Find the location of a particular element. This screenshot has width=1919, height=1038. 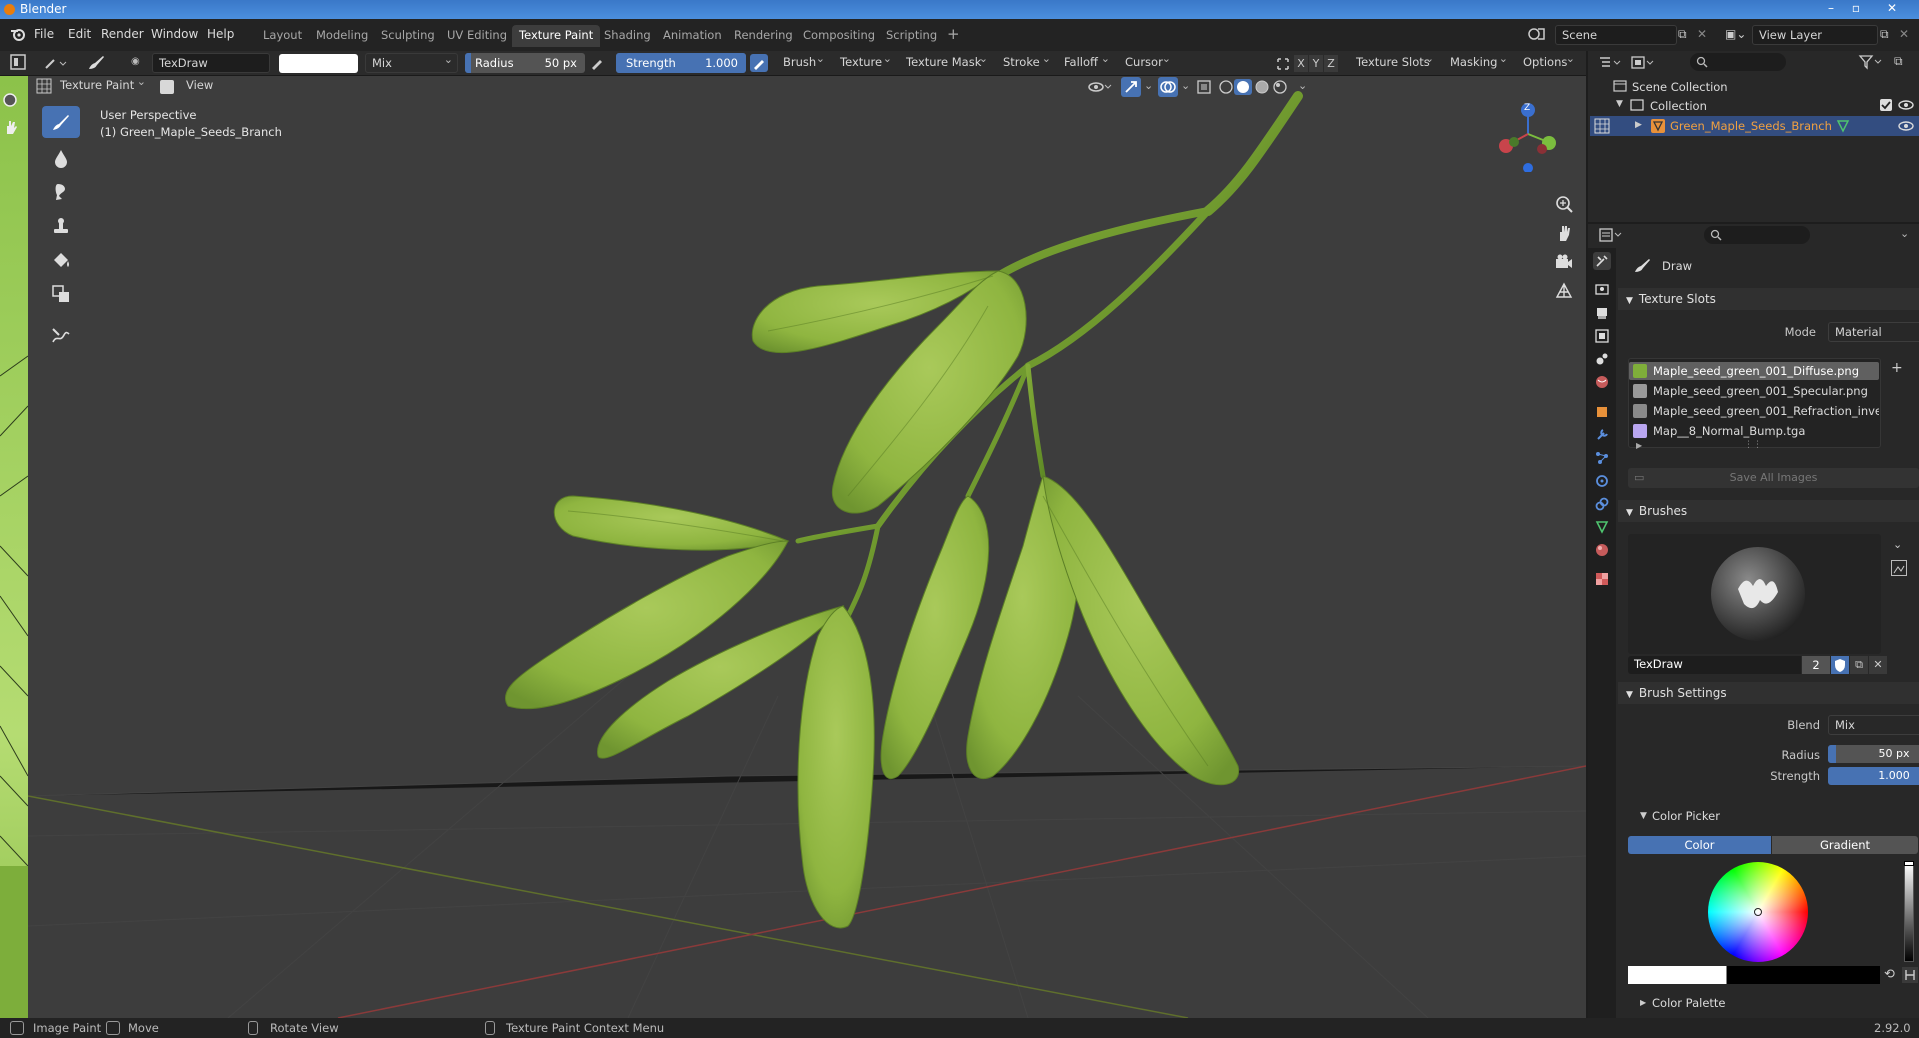

radius-pressure-icon is located at coordinates (597, 63).